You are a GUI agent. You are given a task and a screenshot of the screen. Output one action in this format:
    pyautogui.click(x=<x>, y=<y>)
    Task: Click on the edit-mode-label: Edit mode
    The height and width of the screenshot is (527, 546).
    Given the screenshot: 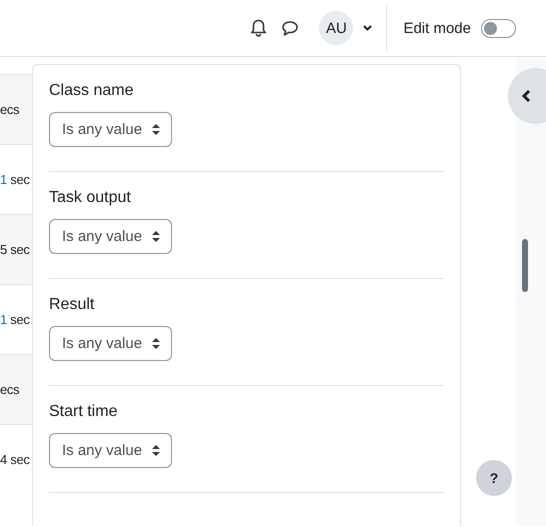 What is the action you would take?
    pyautogui.click(x=437, y=28)
    